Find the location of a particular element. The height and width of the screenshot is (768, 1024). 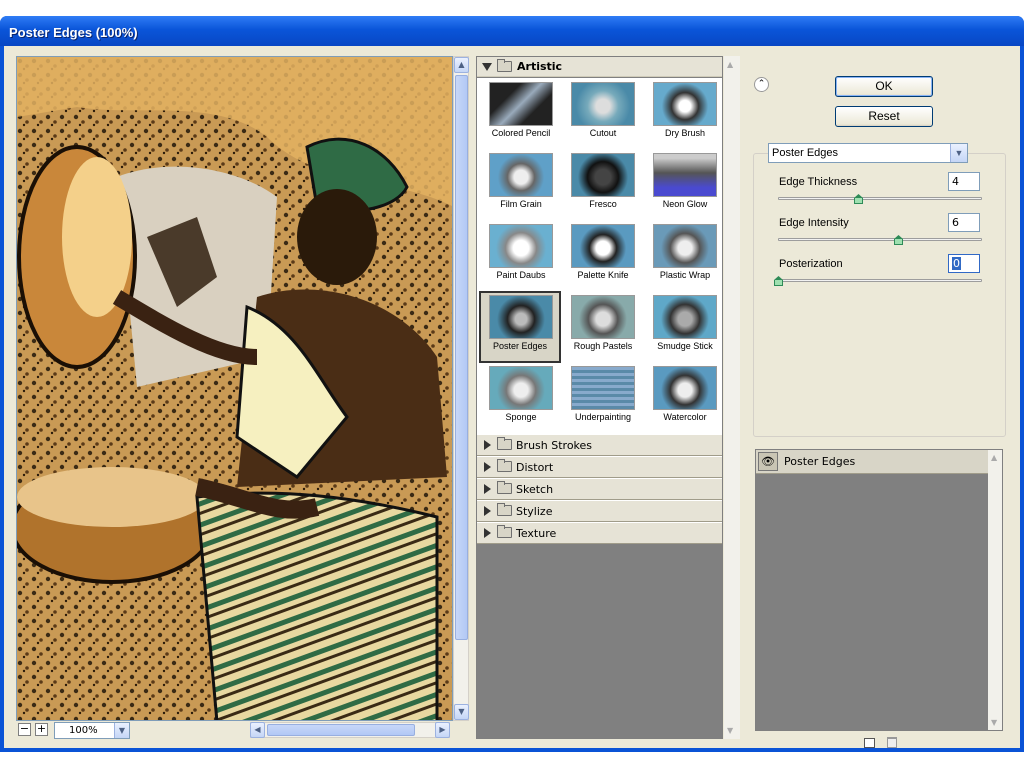

filter-plastic-wrap: Plastic Wrap is located at coordinates (685, 257).